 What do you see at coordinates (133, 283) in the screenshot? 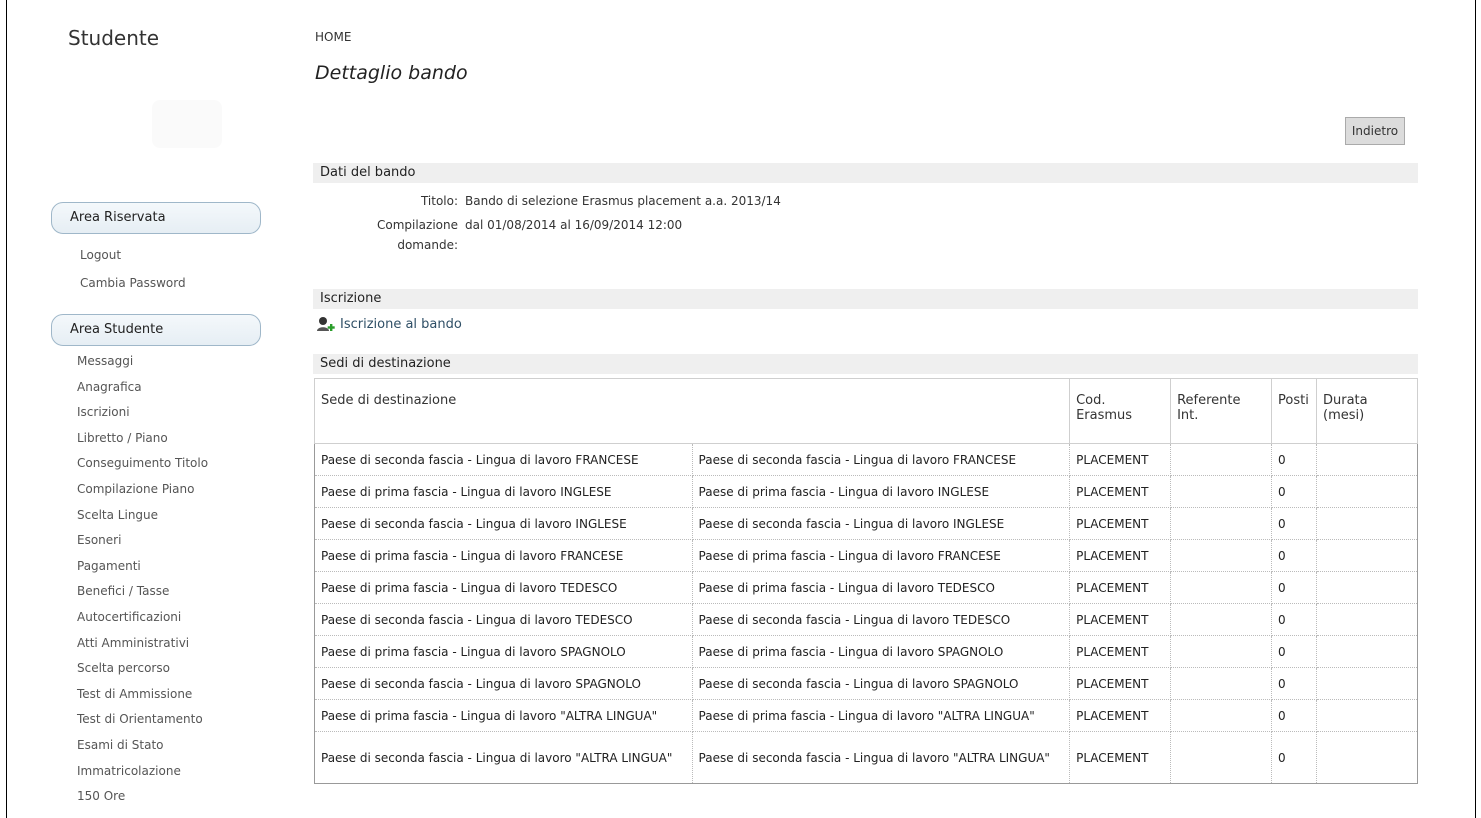
I see `sidebar-link: Cambia Password` at bounding box center [133, 283].